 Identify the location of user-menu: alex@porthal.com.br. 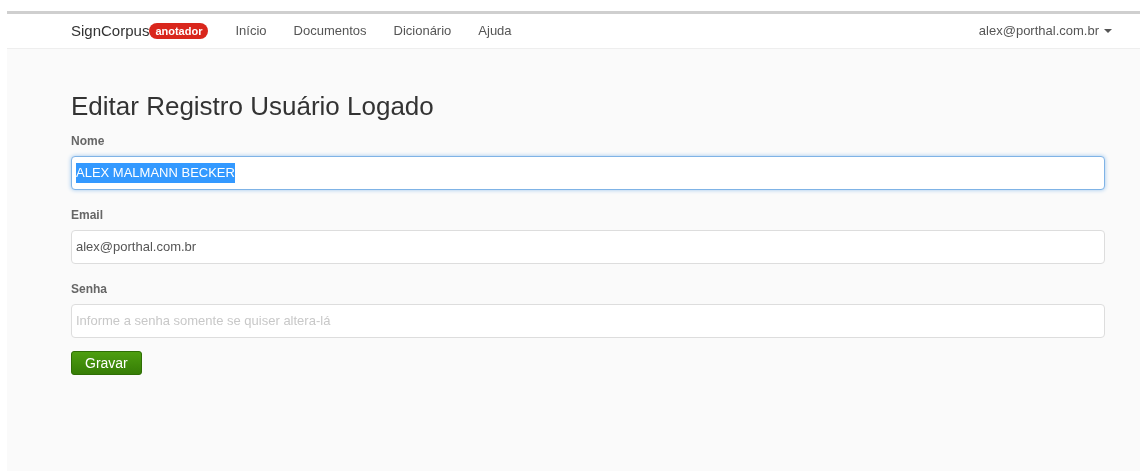
(1045, 31).